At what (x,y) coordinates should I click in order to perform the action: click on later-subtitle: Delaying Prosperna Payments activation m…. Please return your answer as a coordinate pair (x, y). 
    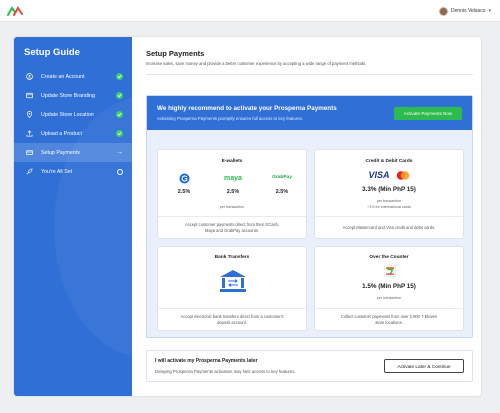
    Looking at the image, I should click on (225, 371).